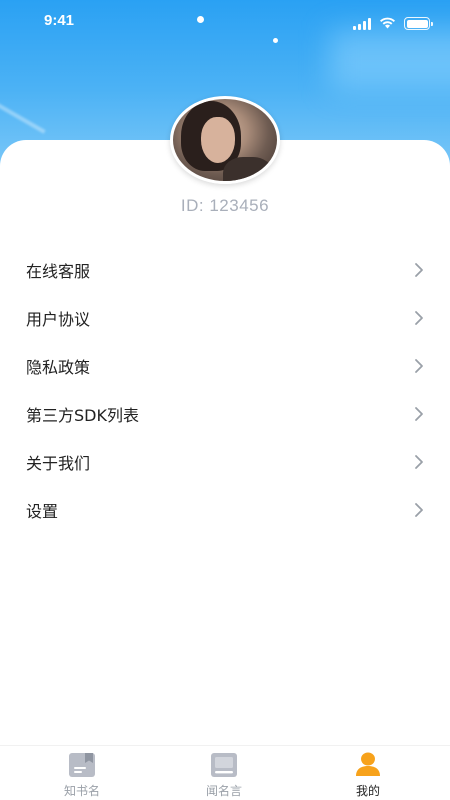 The image size is (450, 800). I want to click on menu-item-settings: 设置, so click(225, 510).